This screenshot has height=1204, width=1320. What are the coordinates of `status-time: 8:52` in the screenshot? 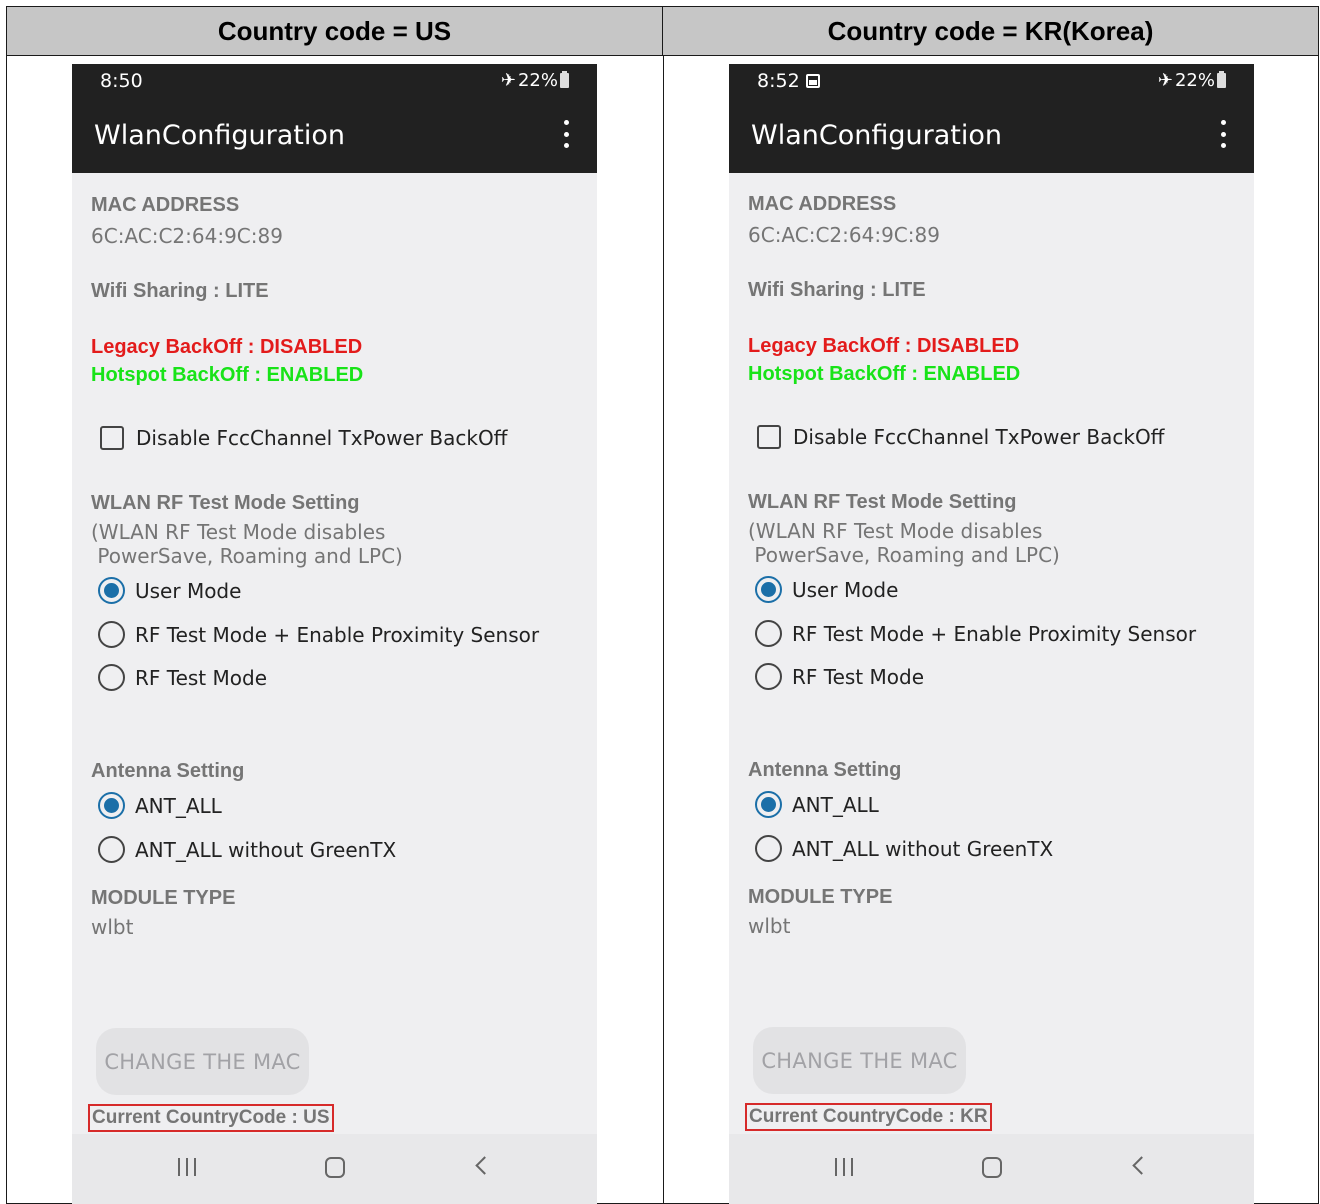 It's located at (788, 81).